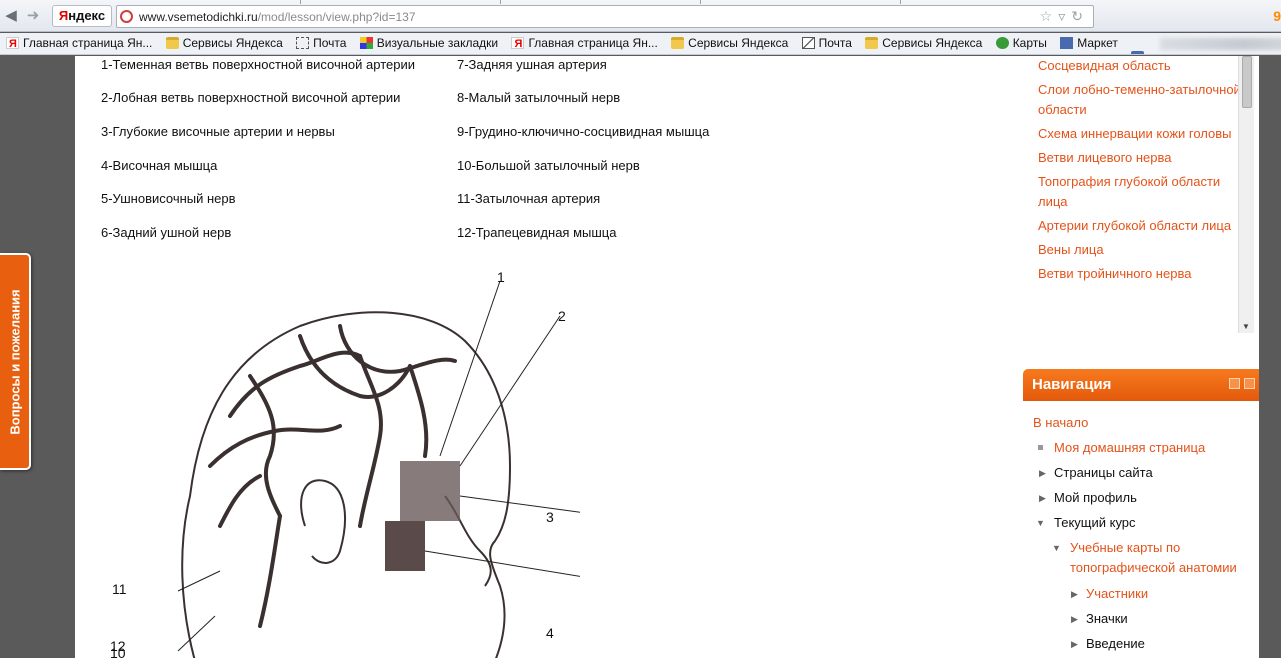 The width and height of the screenshot is (1281, 658). Describe the element at coordinates (1144, 274) in the screenshot. I see `toc-link: Ветви тройничного нерва` at that location.